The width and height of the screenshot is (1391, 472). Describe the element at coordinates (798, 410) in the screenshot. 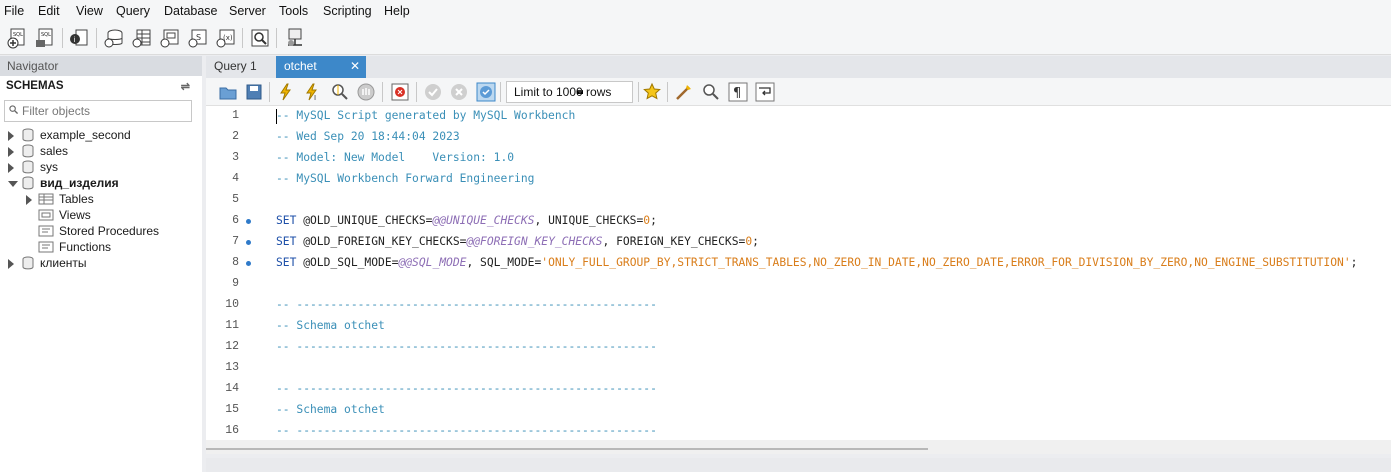

I see `code-line: 15 -- Schema otchet` at that location.